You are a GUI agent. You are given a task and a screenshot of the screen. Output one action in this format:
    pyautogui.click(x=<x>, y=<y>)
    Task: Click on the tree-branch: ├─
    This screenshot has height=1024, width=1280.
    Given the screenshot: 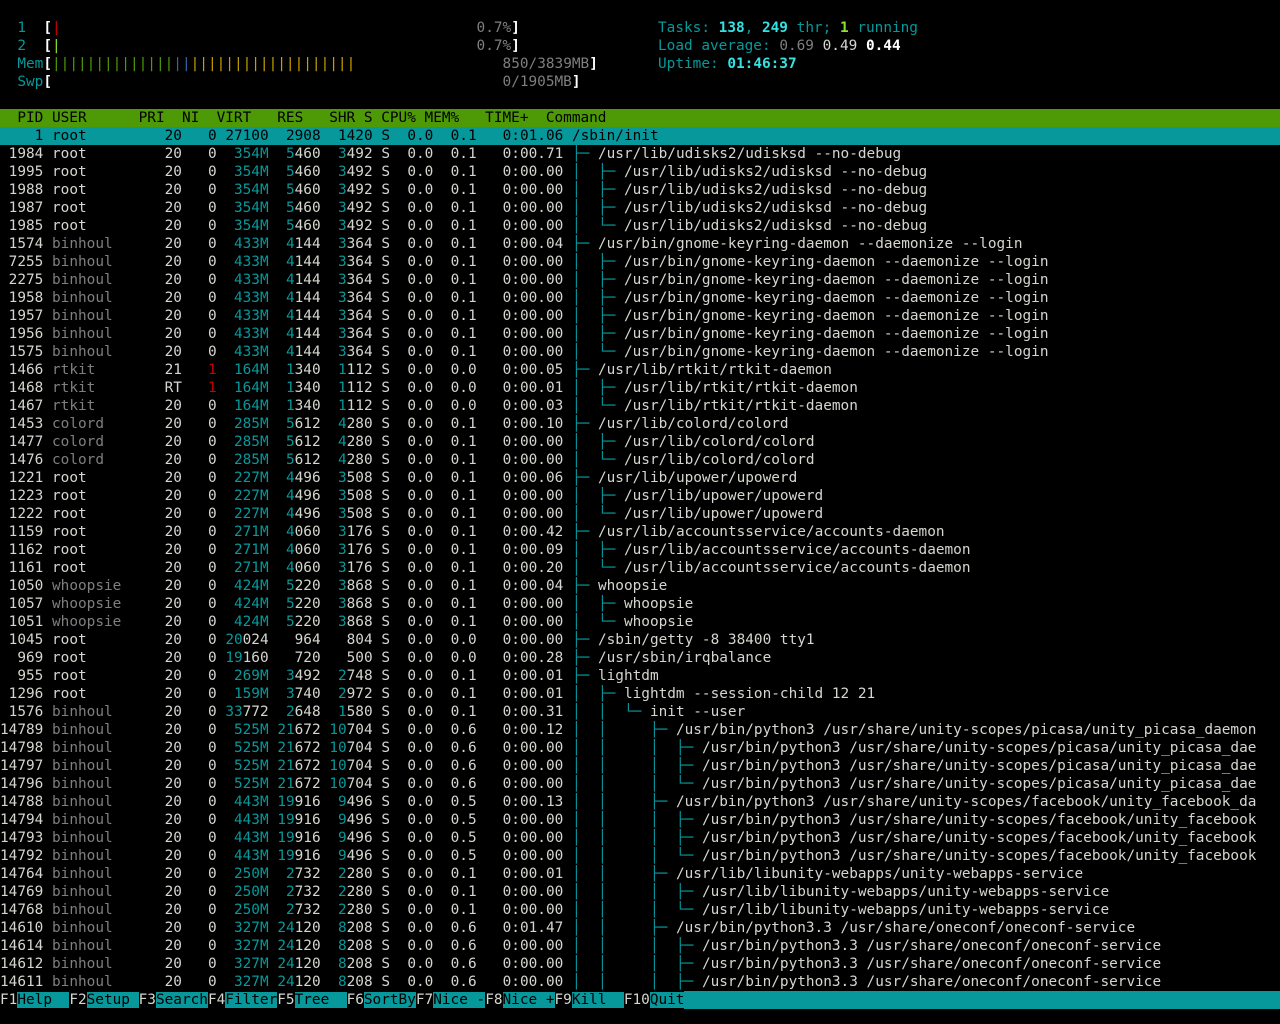 What is the action you would take?
    pyautogui.click(x=584, y=586)
    